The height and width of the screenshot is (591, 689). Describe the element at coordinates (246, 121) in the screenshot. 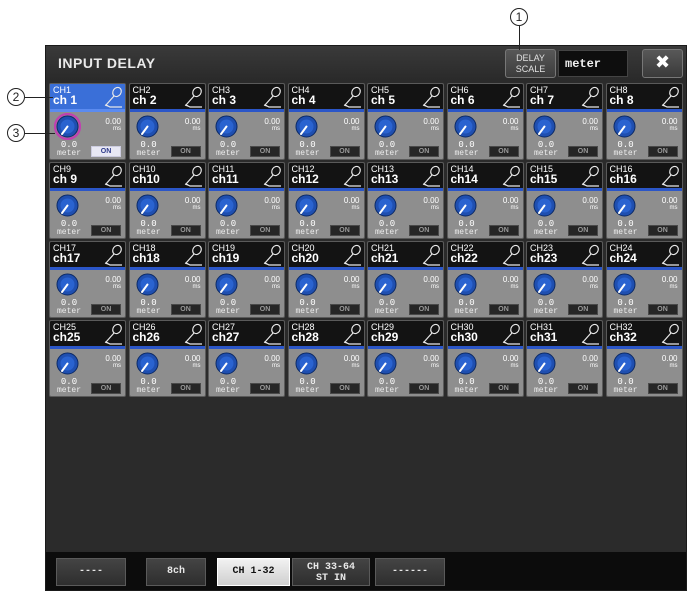

I see `channel-strip: CH3 ch 3 0.00 ms 0.0 meter ON` at that location.